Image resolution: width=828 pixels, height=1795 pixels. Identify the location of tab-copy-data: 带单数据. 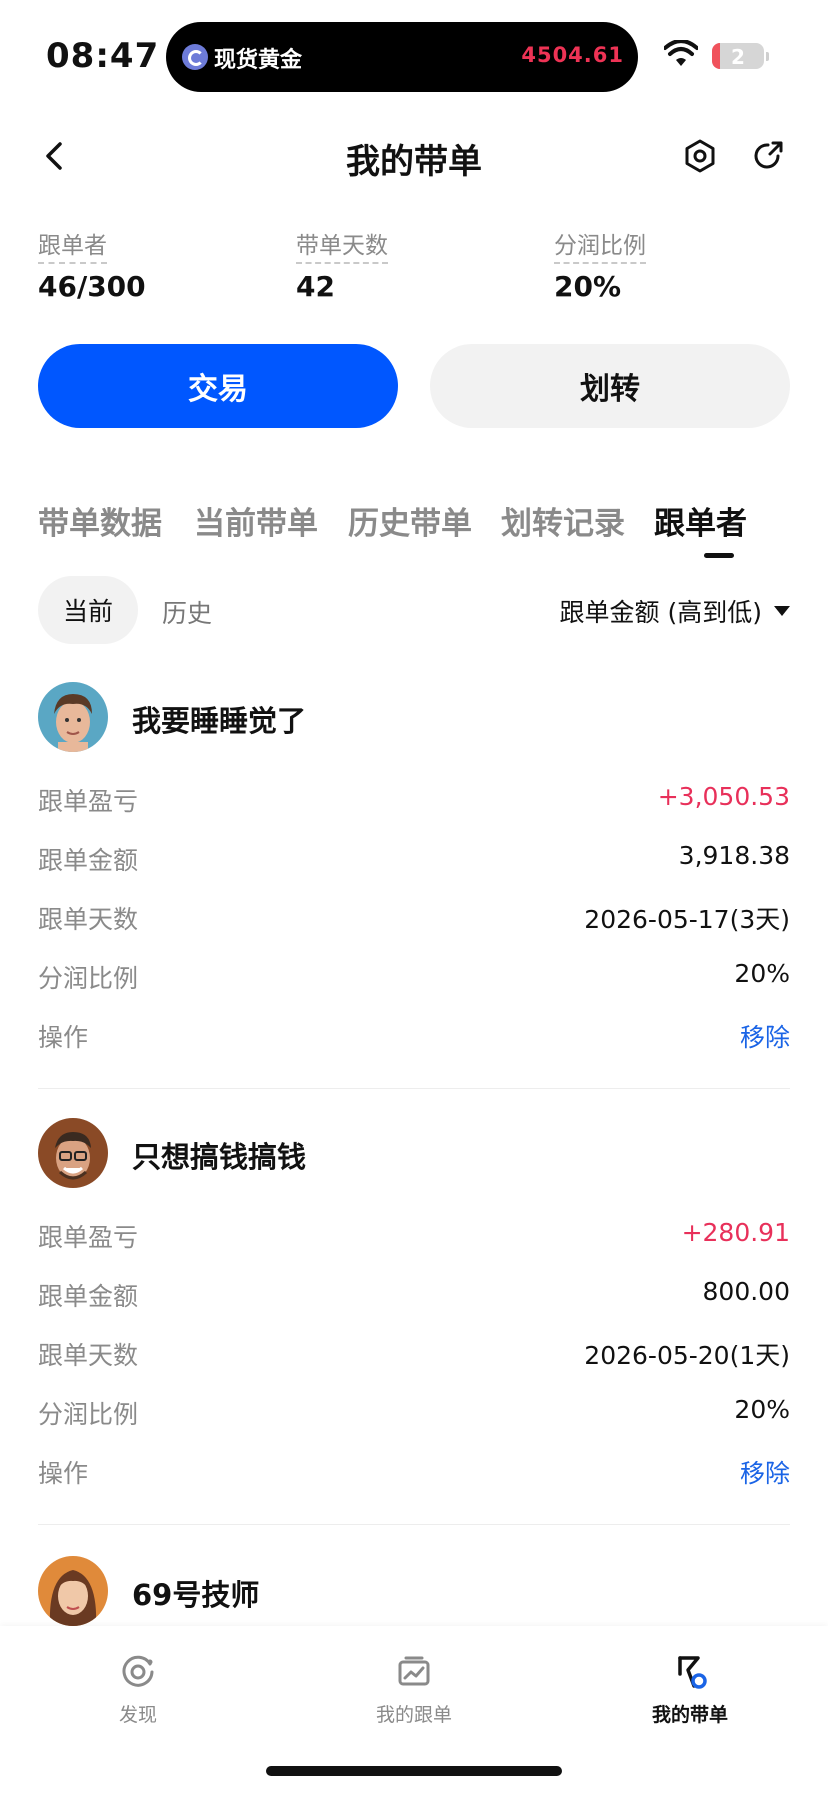
(100, 520).